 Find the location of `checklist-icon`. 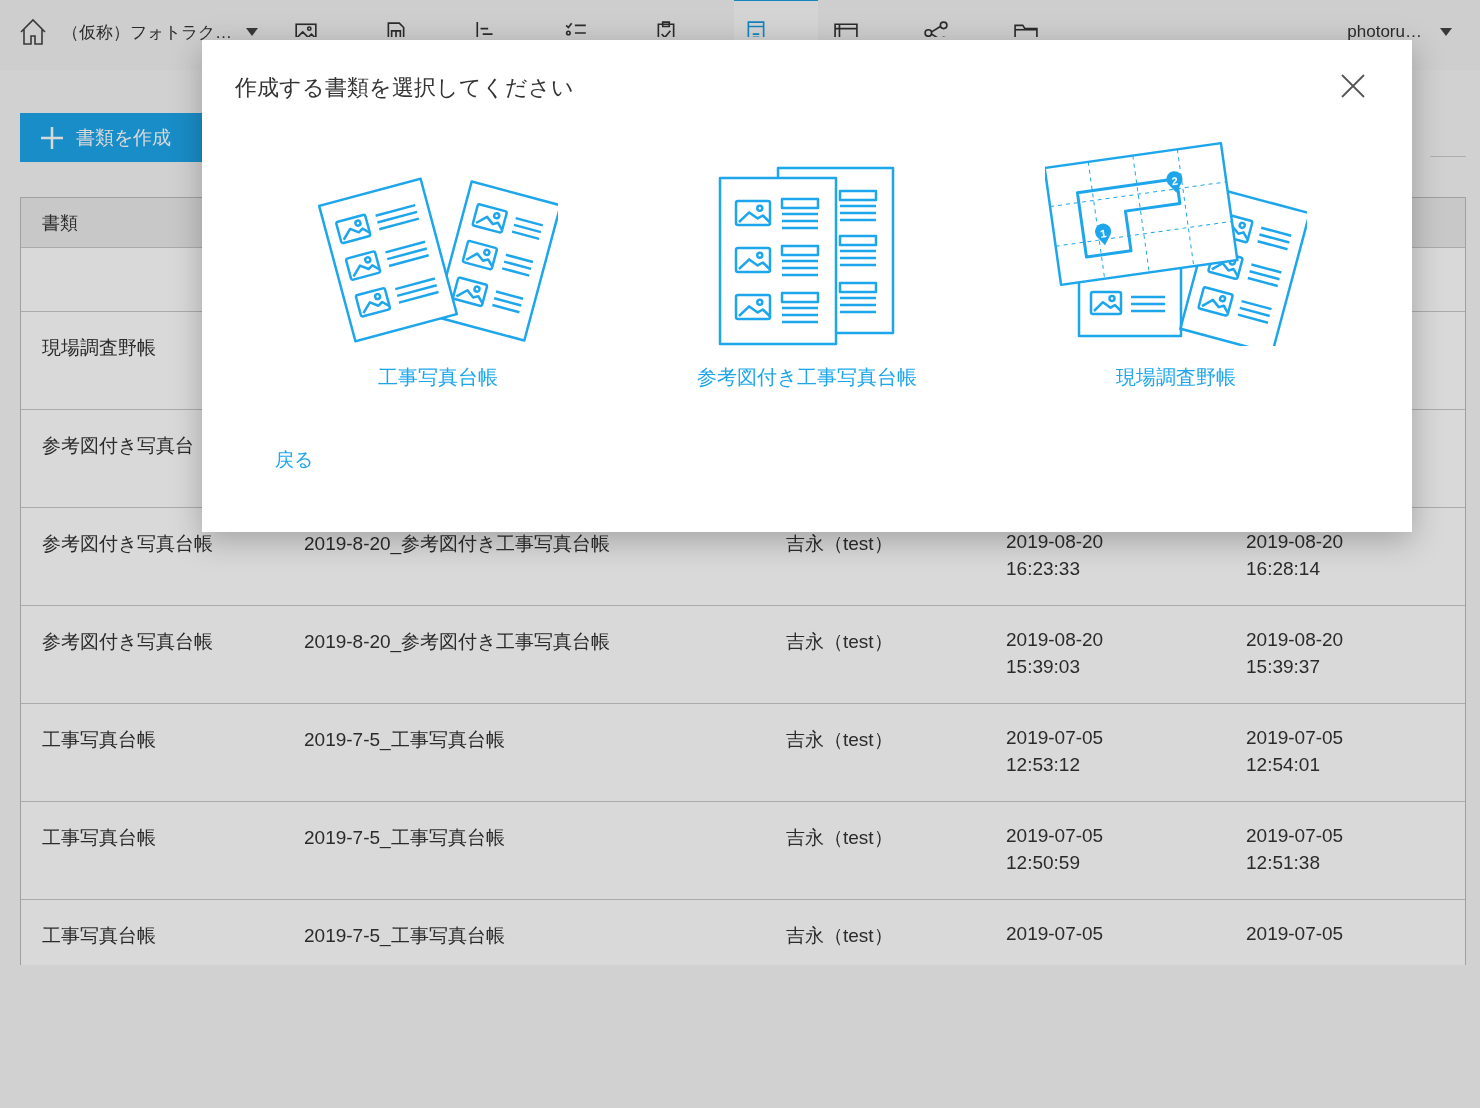

checklist-icon is located at coordinates (576, 29).